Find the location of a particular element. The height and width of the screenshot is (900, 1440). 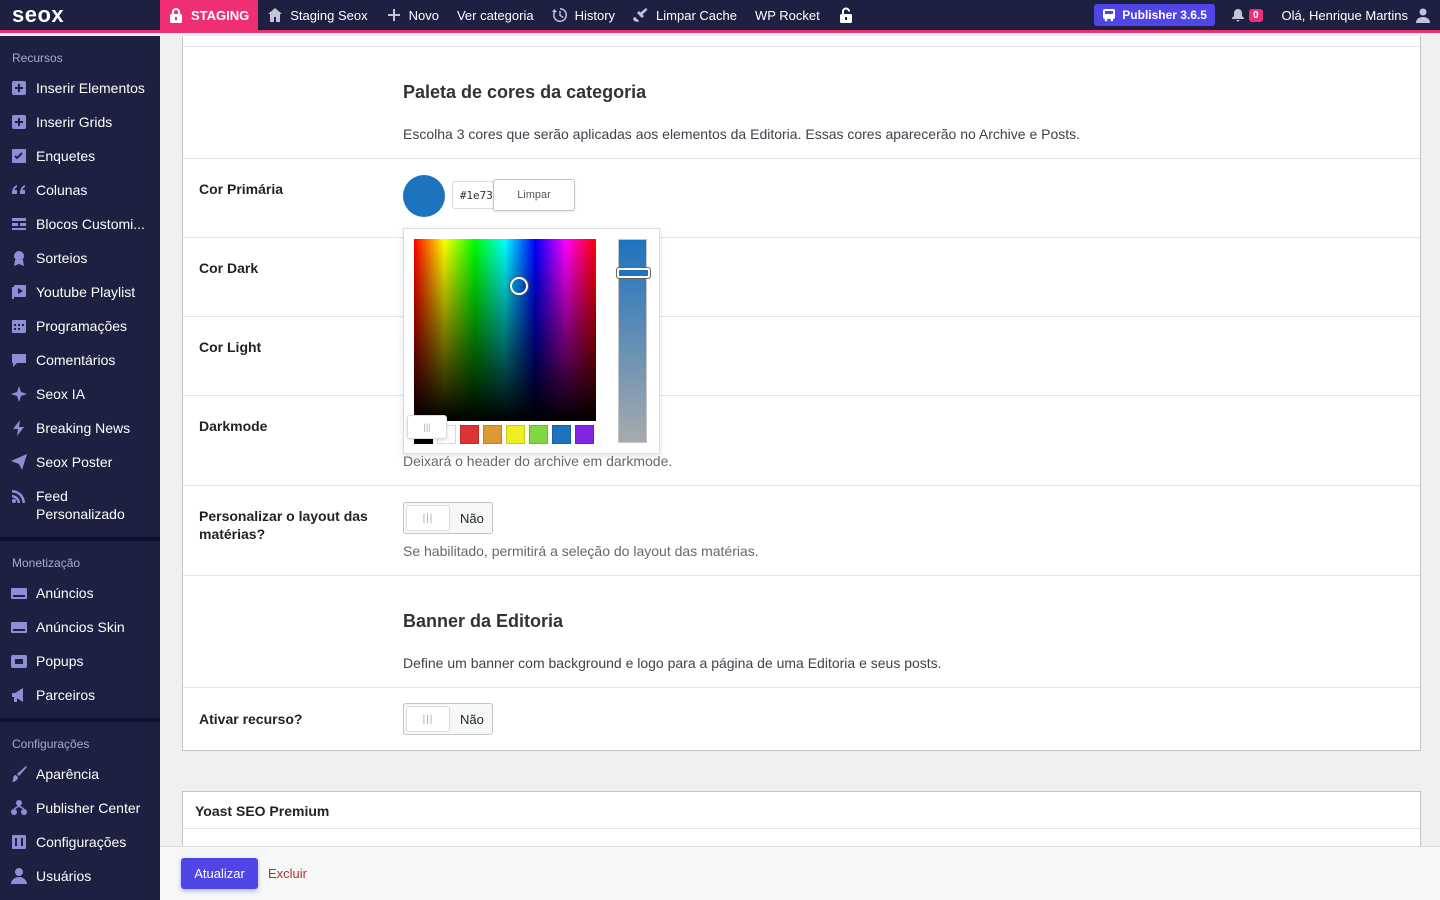

sidebar-item-comentarios: Comentários is located at coordinates (80, 360).